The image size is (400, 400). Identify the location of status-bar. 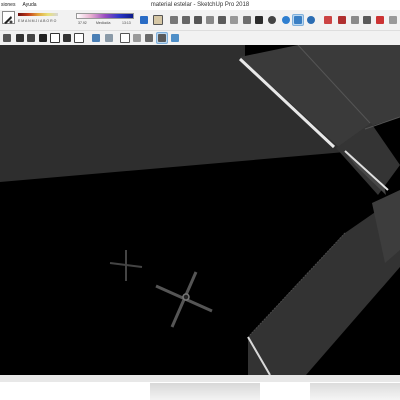
(200, 387).